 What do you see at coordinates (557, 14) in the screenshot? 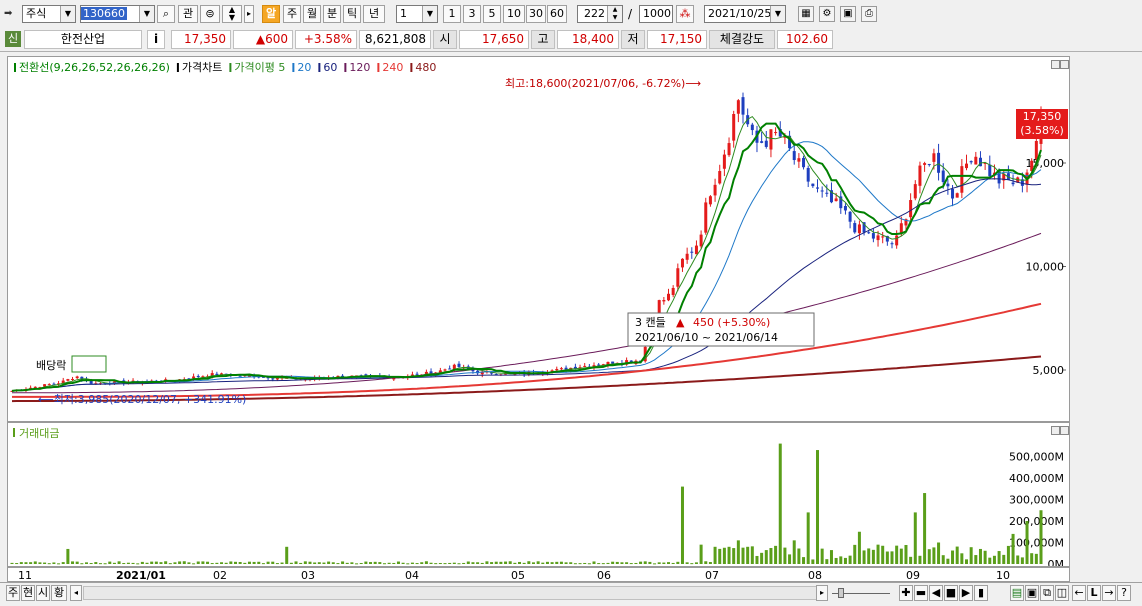
I see `interval-60-button: 60` at bounding box center [557, 14].